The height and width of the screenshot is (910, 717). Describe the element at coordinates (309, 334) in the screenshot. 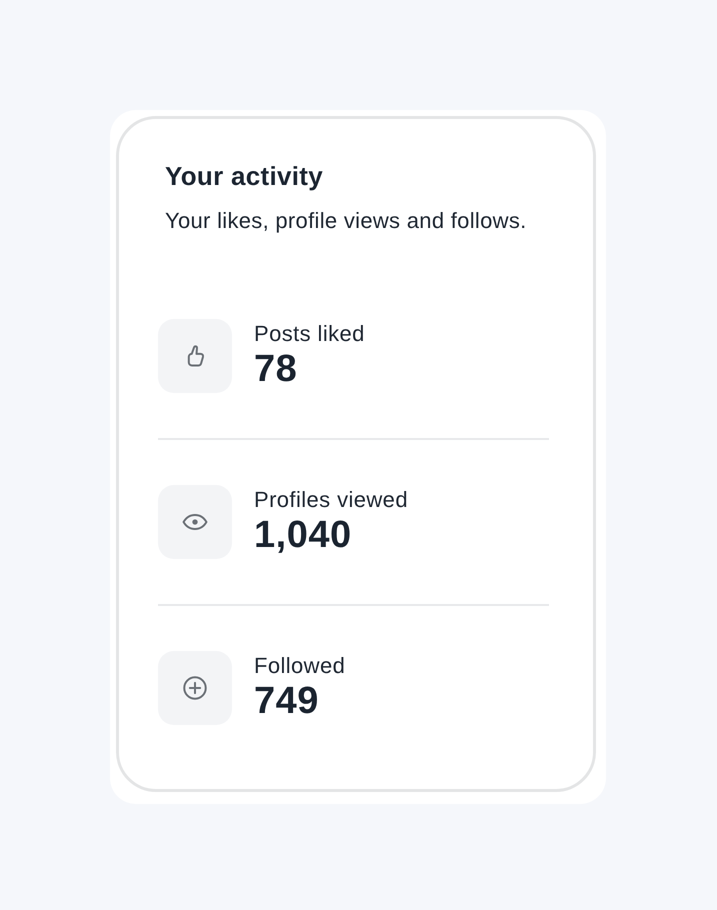

I see `stat-label: Posts liked` at that location.